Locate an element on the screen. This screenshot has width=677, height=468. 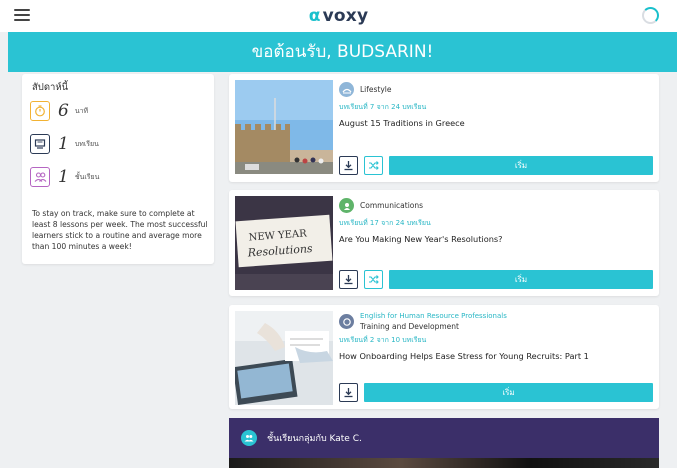
group-class-video-preview is located at coordinates (444, 463).